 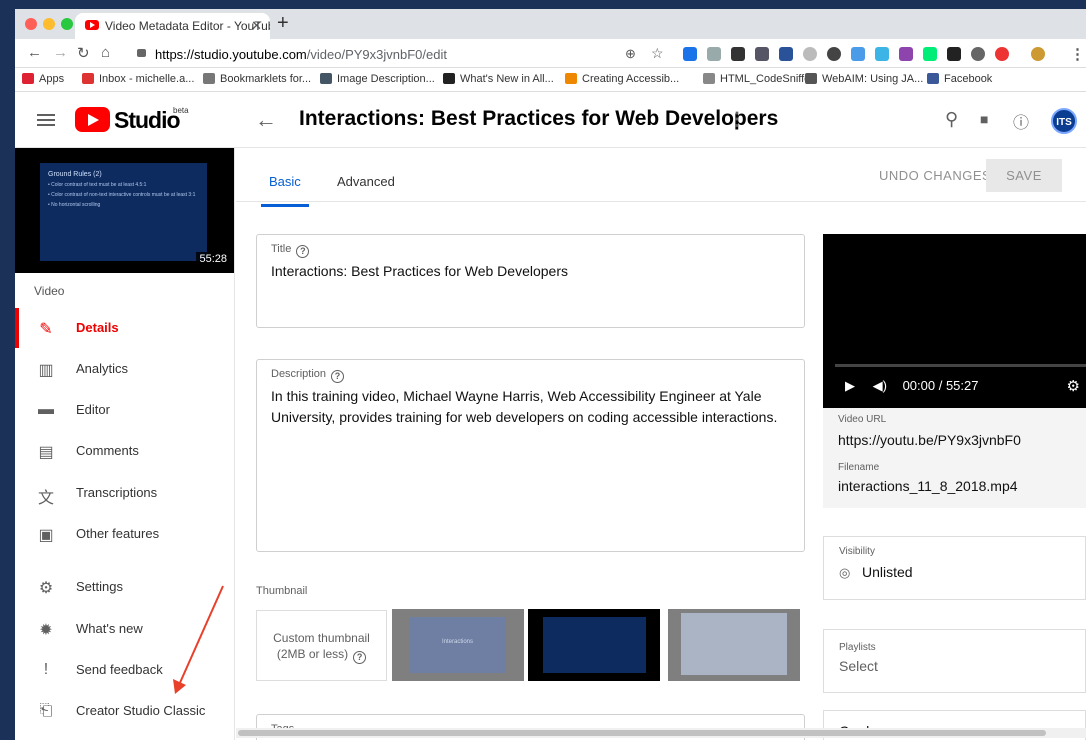 I want to click on eye-off-icon: ◎, so click(x=845, y=572).